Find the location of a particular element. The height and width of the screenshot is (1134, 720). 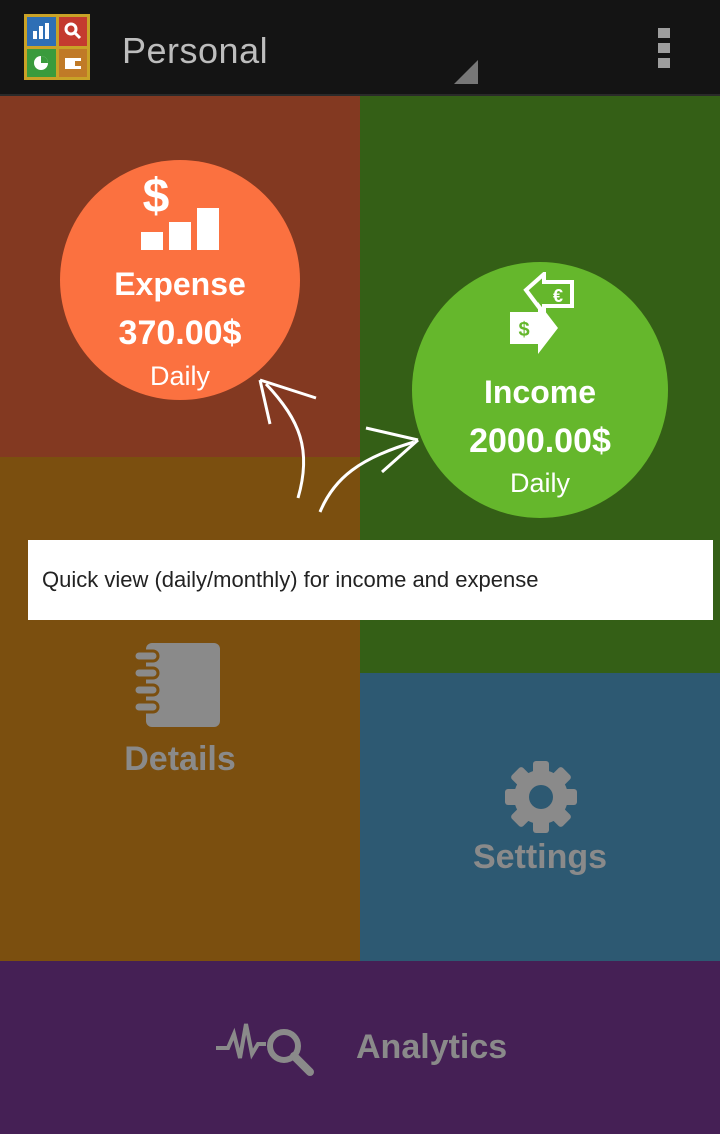

dropdown-indicator-icon is located at coordinates (466, 72).